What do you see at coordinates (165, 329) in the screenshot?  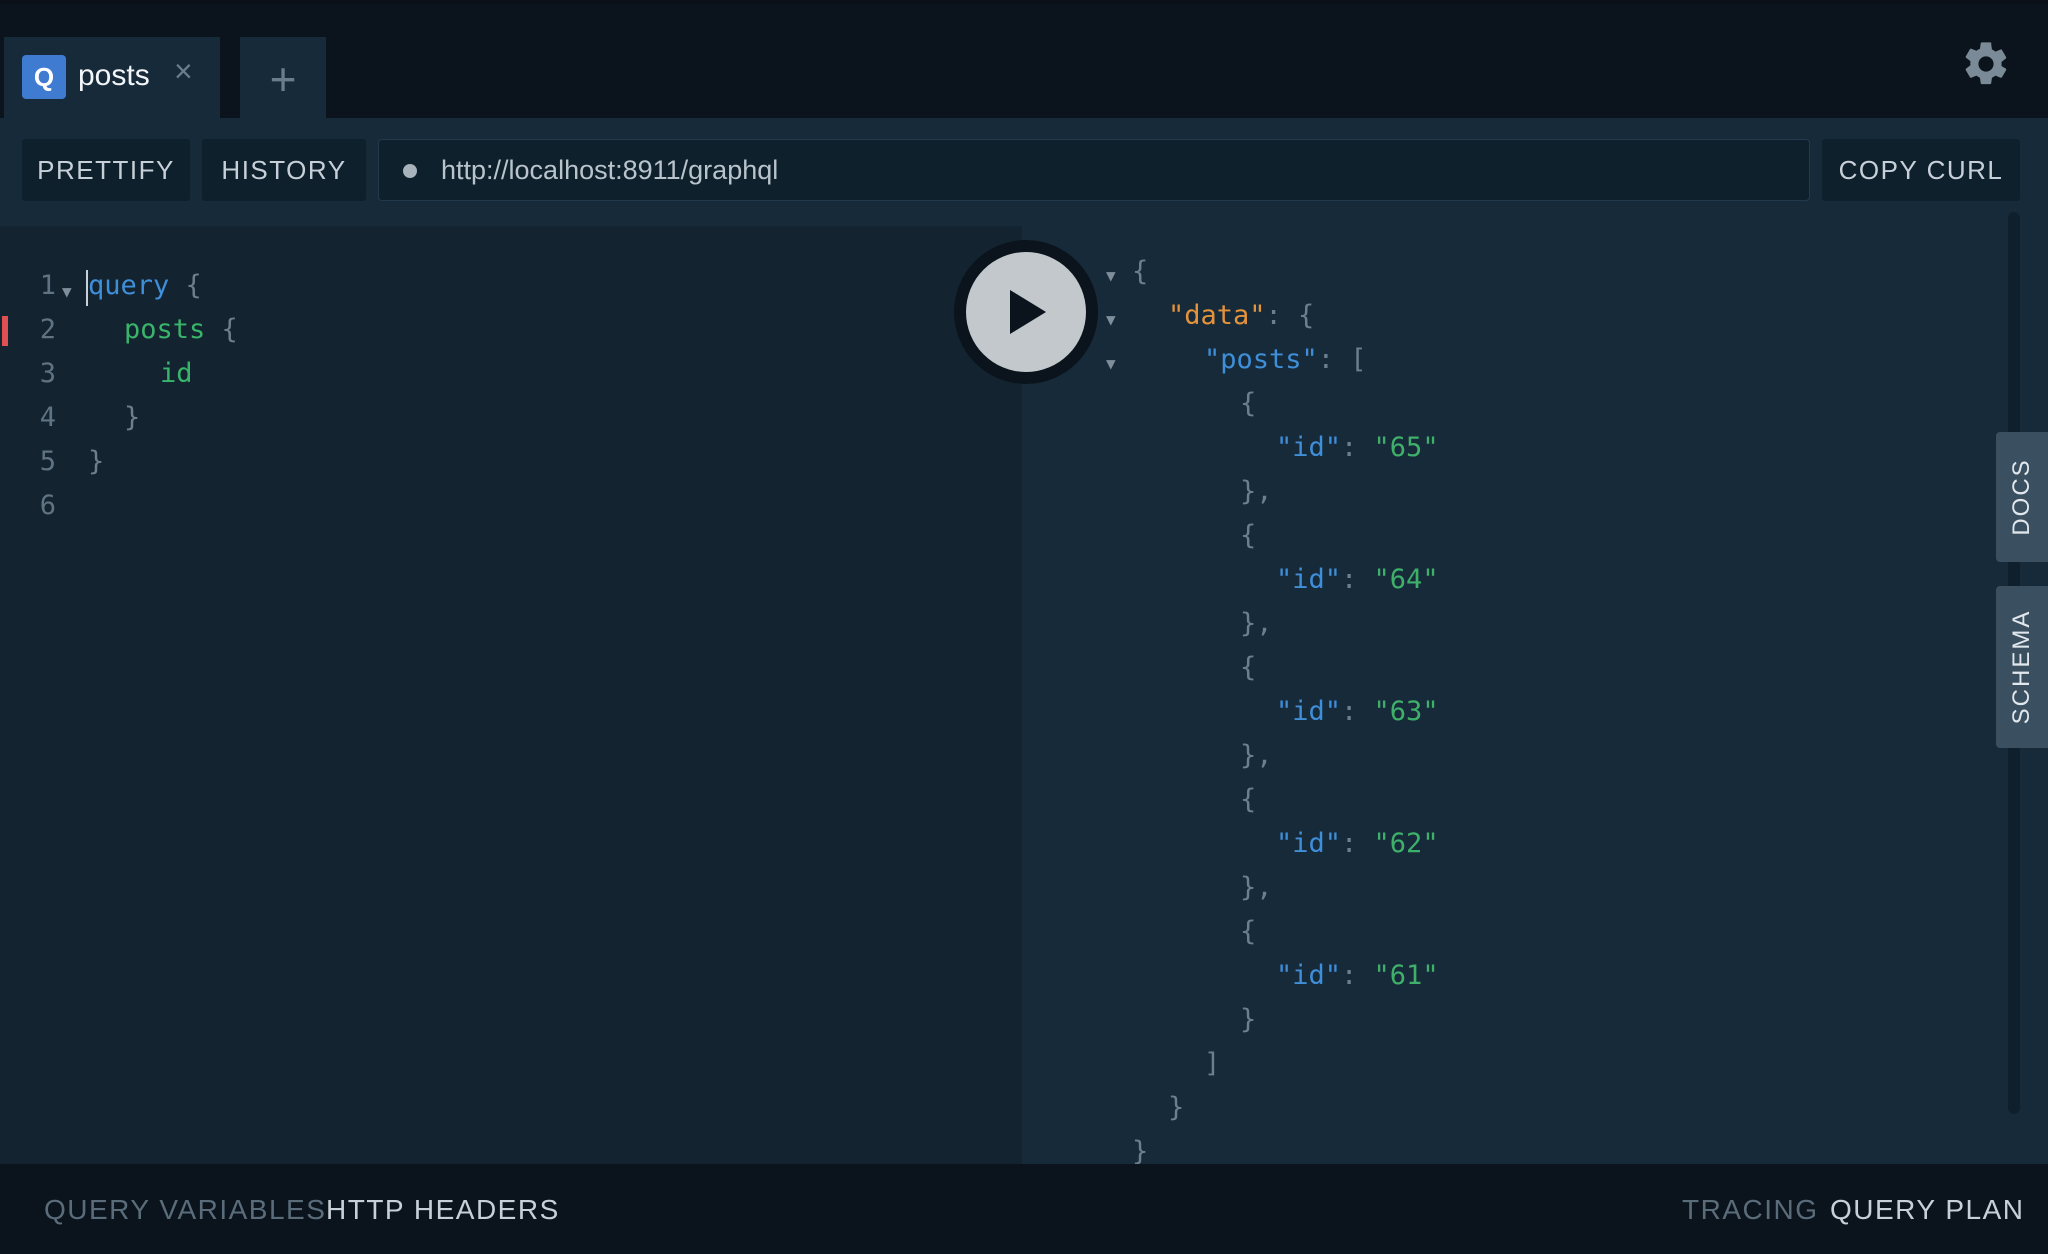 I see `field-posts: posts` at bounding box center [165, 329].